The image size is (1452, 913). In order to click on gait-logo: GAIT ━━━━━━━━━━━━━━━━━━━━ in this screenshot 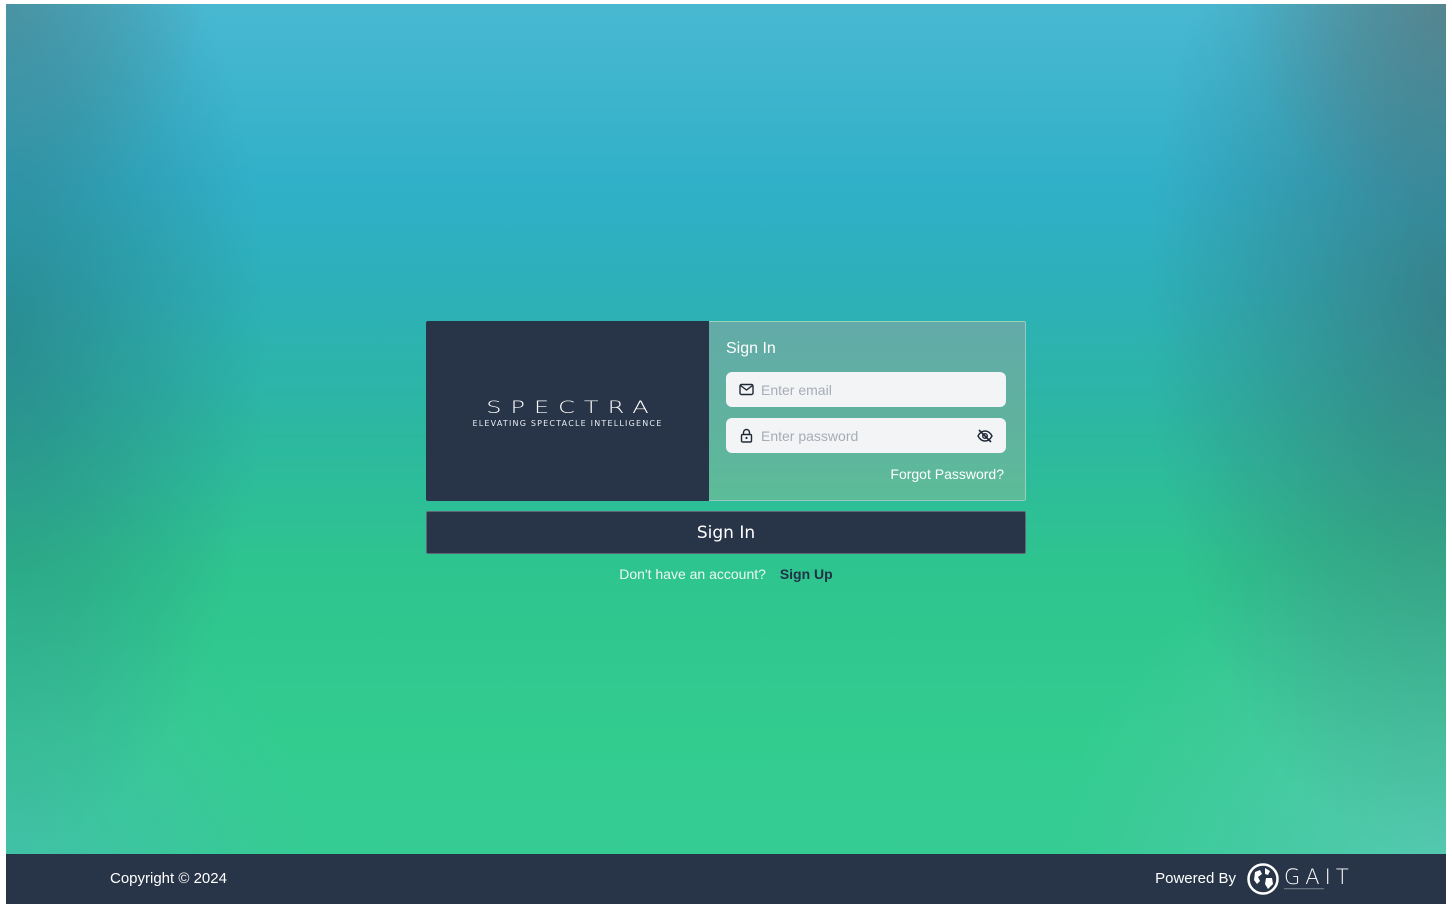, I will do `click(1300, 879)`.